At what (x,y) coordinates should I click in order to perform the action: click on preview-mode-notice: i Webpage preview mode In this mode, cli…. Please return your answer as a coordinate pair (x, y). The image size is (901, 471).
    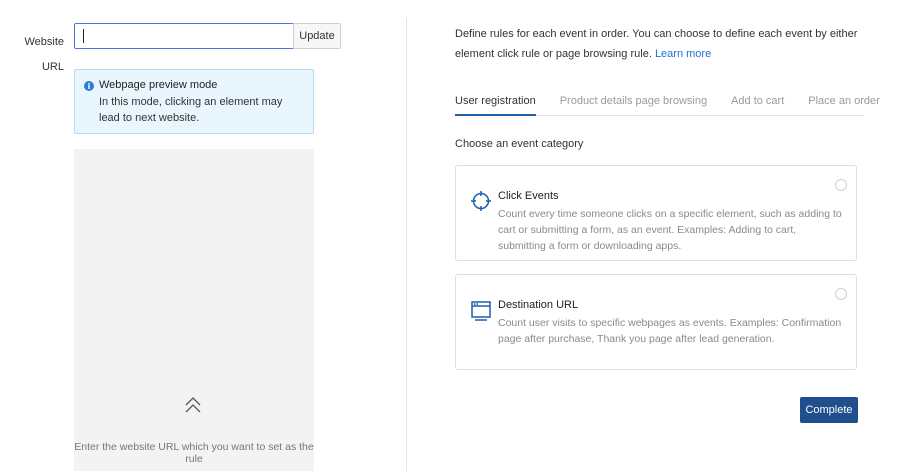
    Looking at the image, I should click on (194, 101).